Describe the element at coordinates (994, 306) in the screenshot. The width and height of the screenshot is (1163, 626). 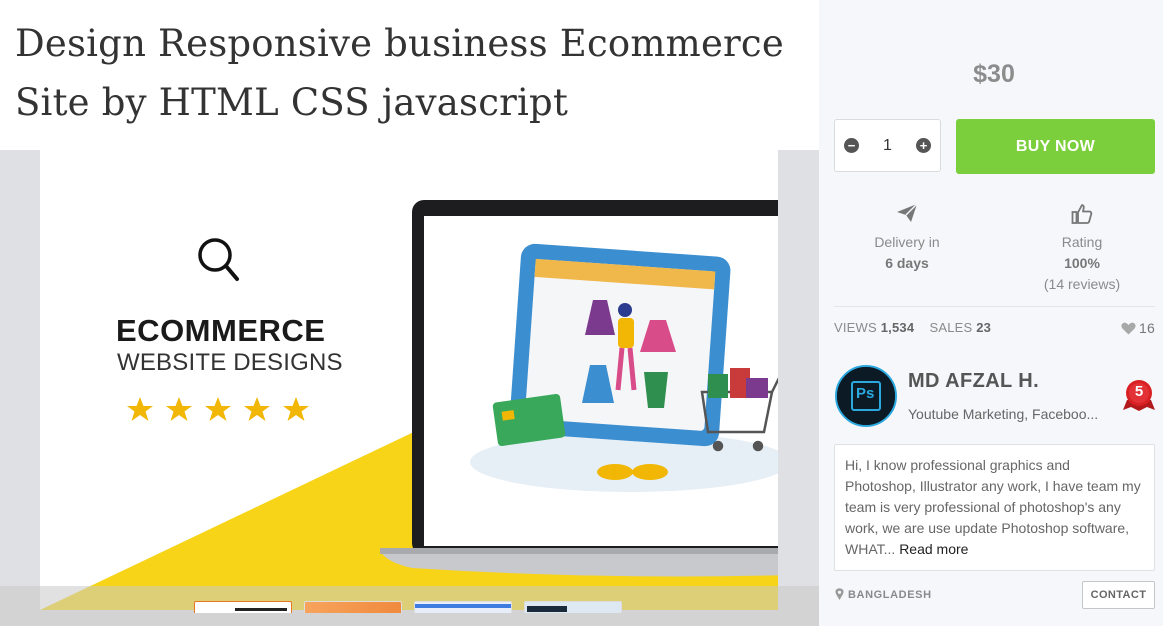
I see `divider` at that location.